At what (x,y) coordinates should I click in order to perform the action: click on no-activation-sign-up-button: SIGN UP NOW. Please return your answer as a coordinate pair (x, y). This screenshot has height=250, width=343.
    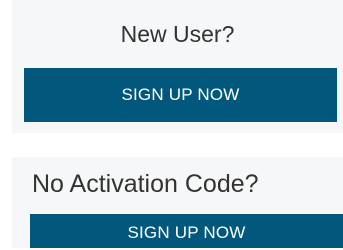
    Looking at the image, I should click on (186, 231).